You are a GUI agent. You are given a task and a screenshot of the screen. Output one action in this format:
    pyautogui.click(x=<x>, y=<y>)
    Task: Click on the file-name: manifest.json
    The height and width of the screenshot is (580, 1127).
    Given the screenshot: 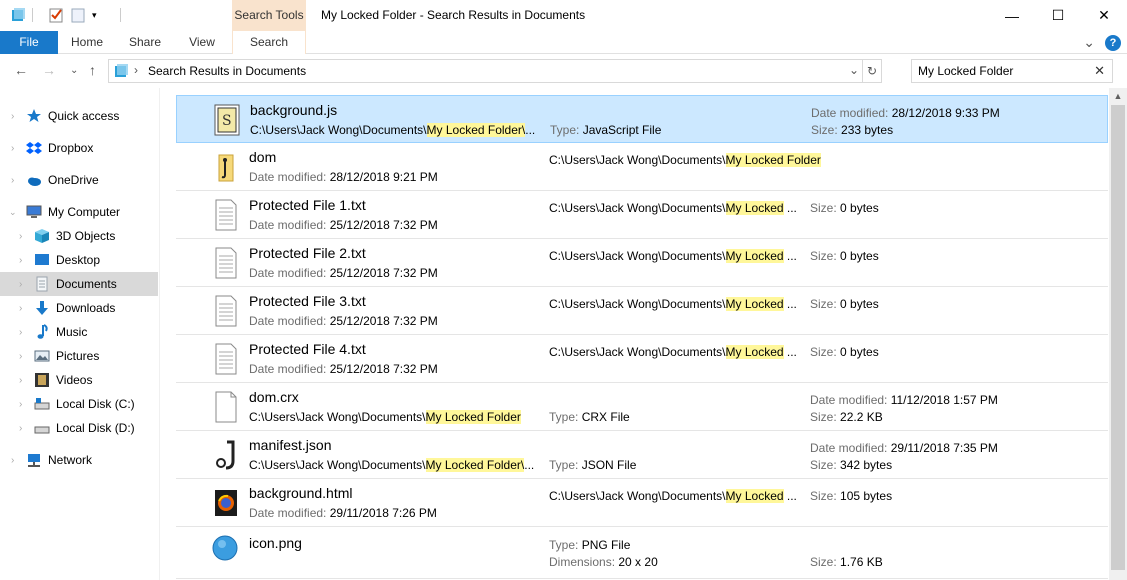 What is the action you would take?
    pyautogui.click(x=290, y=445)
    